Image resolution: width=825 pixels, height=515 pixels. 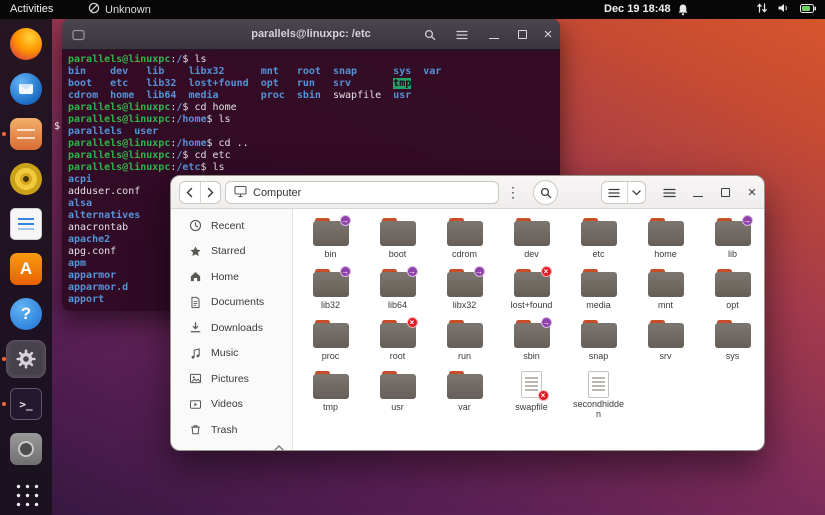 I want to click on files-headerbar: Computer ×, so click(x=467, y=192).